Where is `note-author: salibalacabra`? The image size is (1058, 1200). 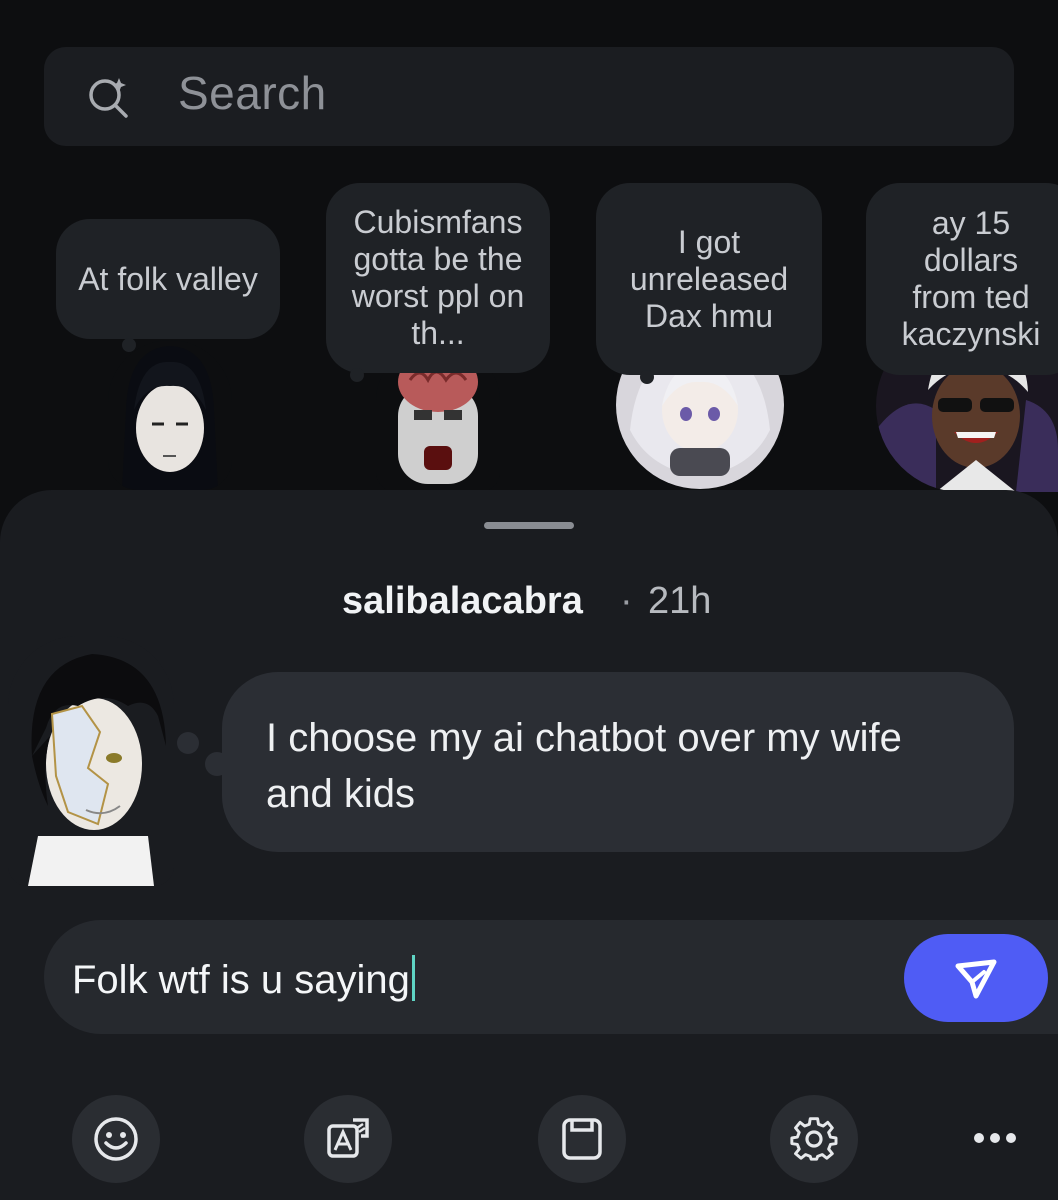 note-author: salibalacabra is located at coordinates (462, 601).